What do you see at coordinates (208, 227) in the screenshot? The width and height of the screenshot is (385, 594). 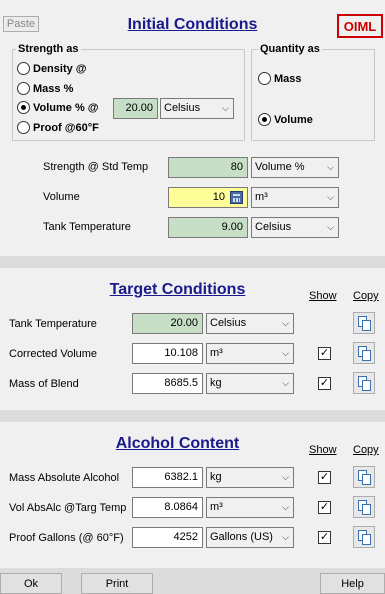 I see `initial-tank-temp-field: 9.00` at bounding box center [208, 227].